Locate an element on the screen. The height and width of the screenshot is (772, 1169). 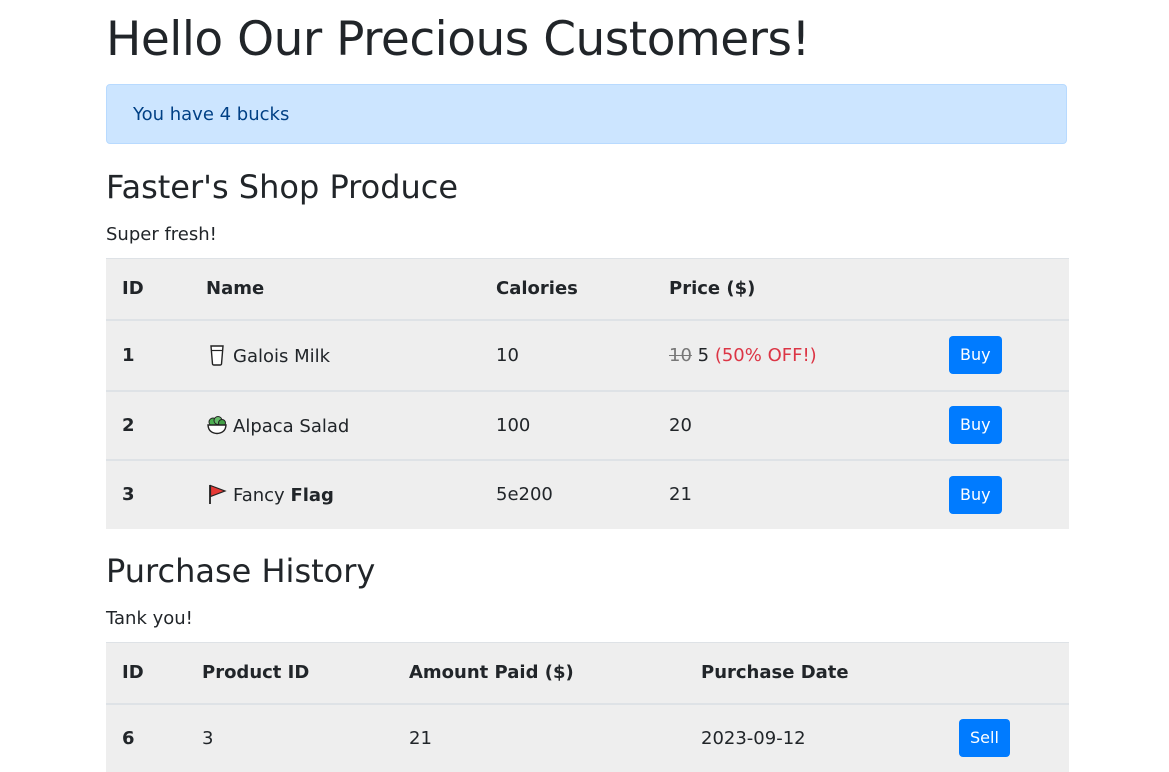
product-name-cell: Alpaca Salad is located at coordinates (335, 425).